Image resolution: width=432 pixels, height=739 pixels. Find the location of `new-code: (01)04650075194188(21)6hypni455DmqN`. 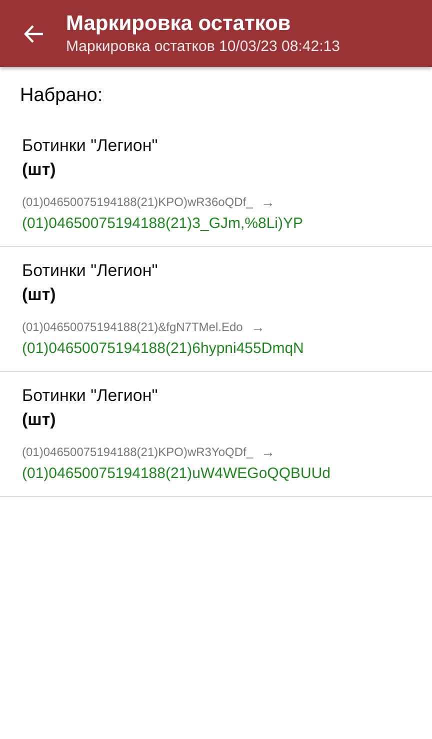

new-code: (01)04650075194188(21)6hypni455DmqN is located at coordinates (163, 349).